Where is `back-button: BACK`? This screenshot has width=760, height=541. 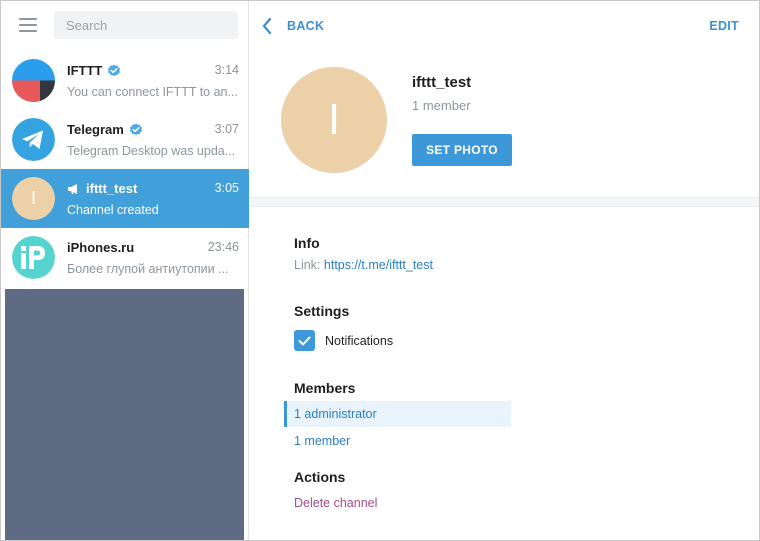
back-button: BACK is located at coordinates (292, 26).